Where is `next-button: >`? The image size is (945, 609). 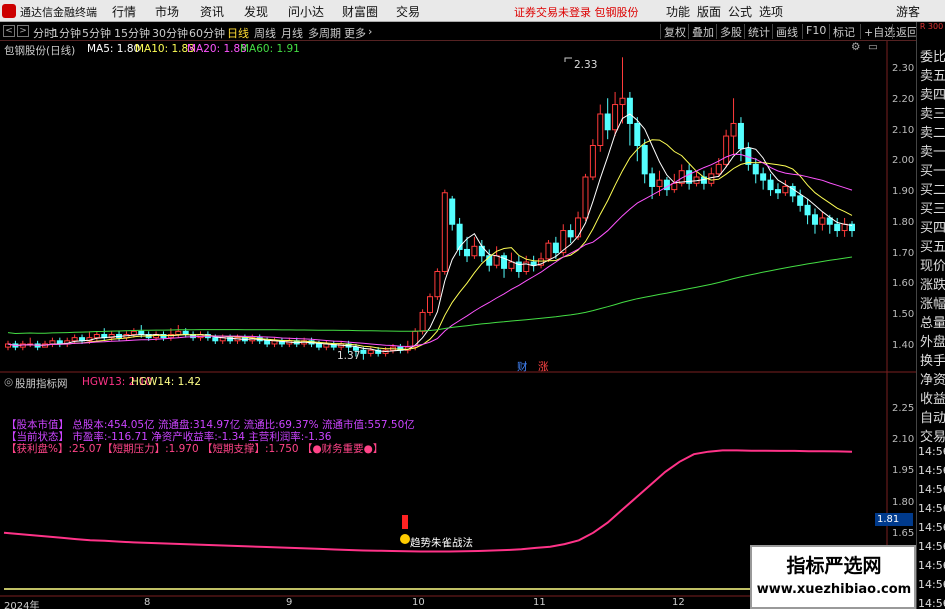
next-button: > is located at coordinates (23, 31).